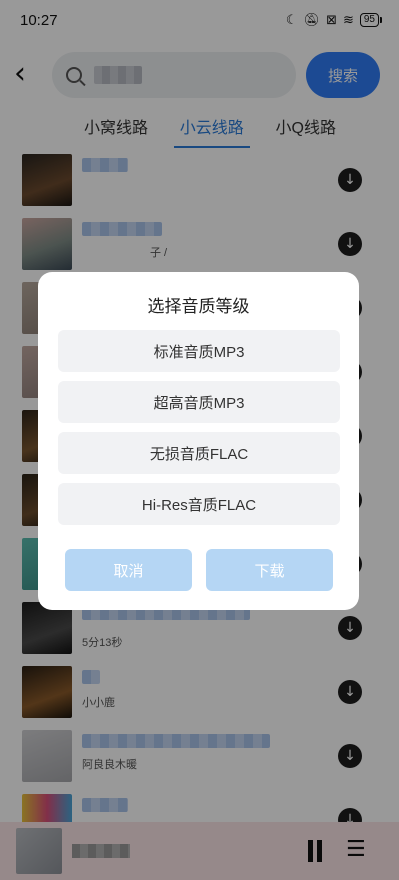 Image resolution: width=399 pixels, height=880 pixels. What do you see at coordinates (269, 570) in the screenshot?
I see `download-confirm-button: 下载` at bounding box center [269, 570].